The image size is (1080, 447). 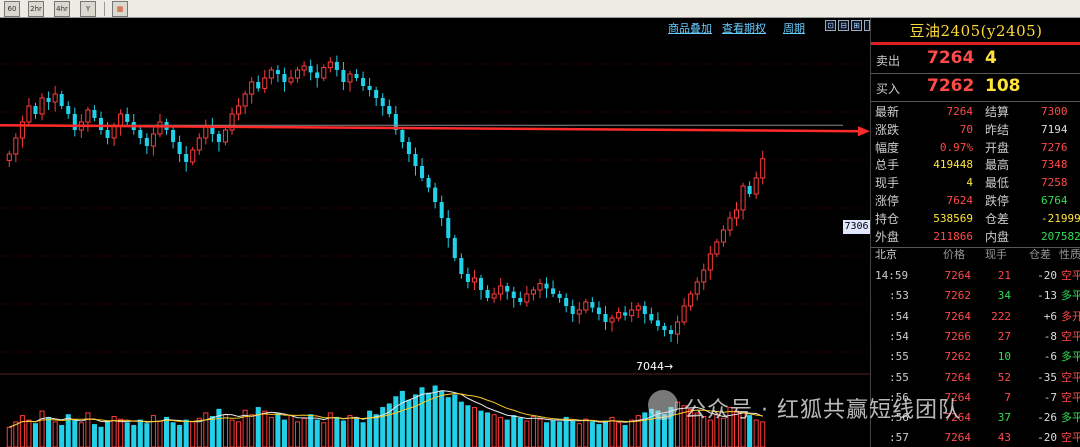 I want to click on toolbar-divider, so click(x=104, y=9).